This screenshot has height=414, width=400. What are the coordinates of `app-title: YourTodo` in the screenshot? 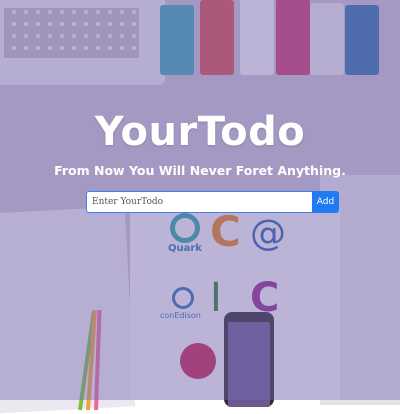 It's located at (200, 132).